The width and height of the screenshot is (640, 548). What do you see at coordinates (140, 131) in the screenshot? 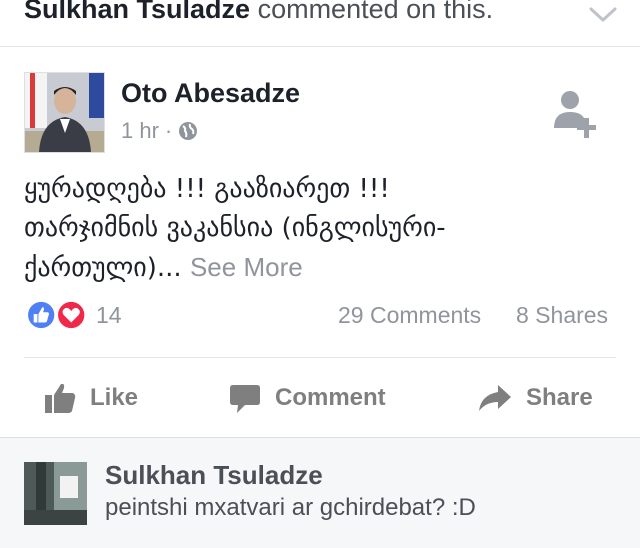
I see `post-timestamp: 1 hr` at bounding box center [140, 131].